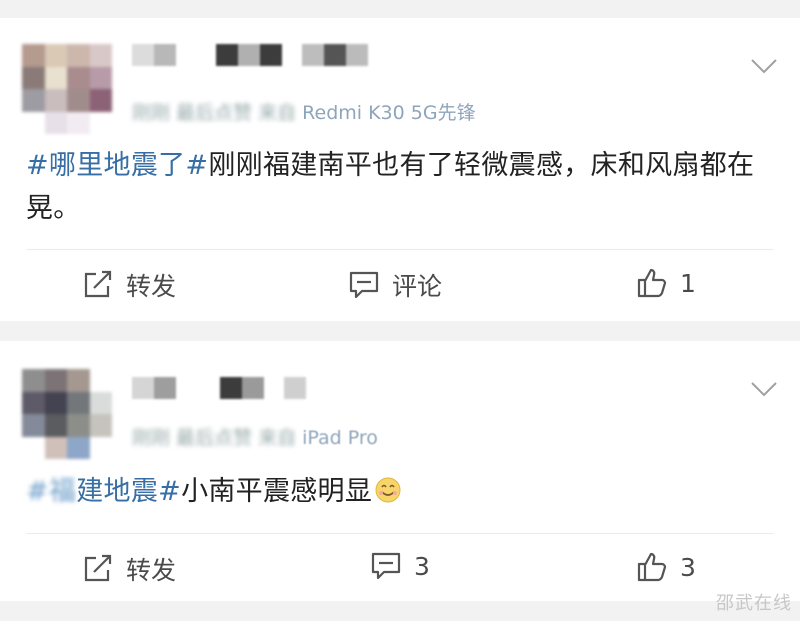 Image resolution: width=800 pixels, height=621 pixels. What do you see at coordinates (688, 283) in the screenshot?
I see `like-count: 1` at bounding box center [688, 283].